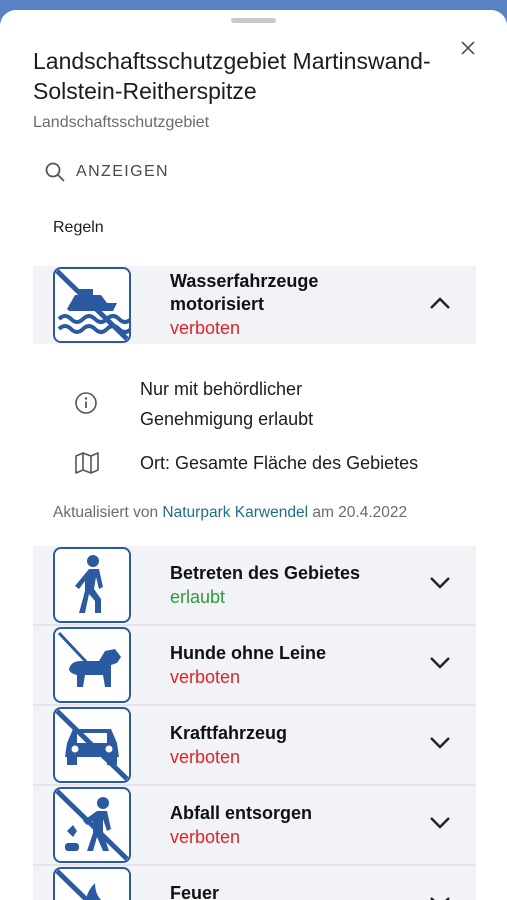 This screenshot has height=900, width=507. What do you see at coordinates (440, 303) in the screenshot?
I see `chevron-up-icon` at bounding box center [440, 303].